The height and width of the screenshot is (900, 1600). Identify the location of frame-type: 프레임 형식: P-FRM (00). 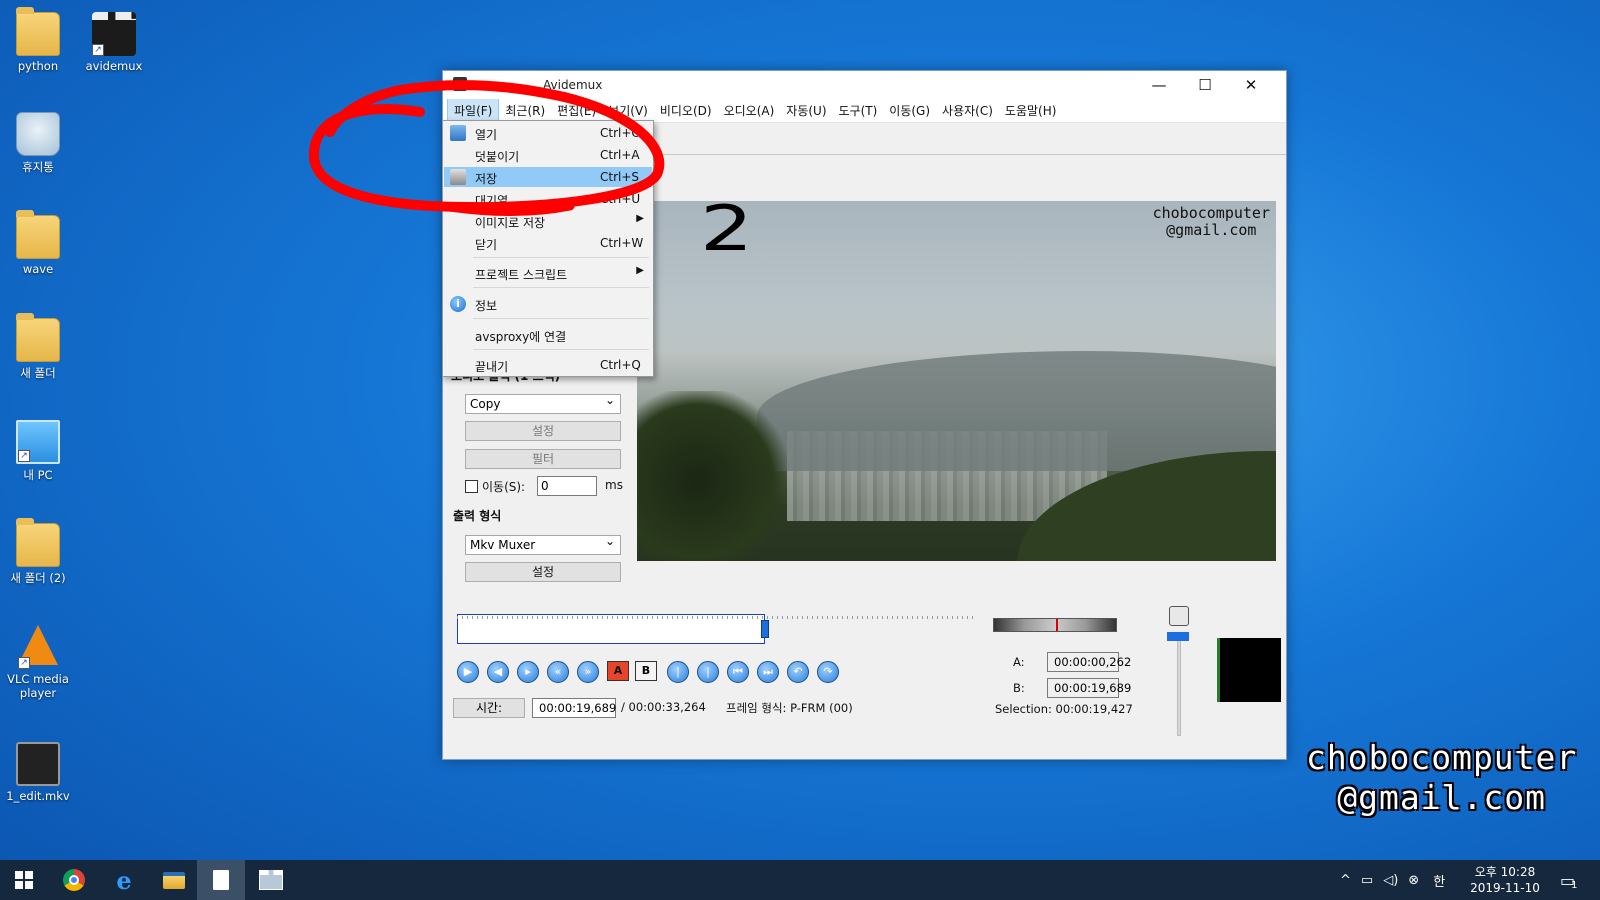
(789, 708).